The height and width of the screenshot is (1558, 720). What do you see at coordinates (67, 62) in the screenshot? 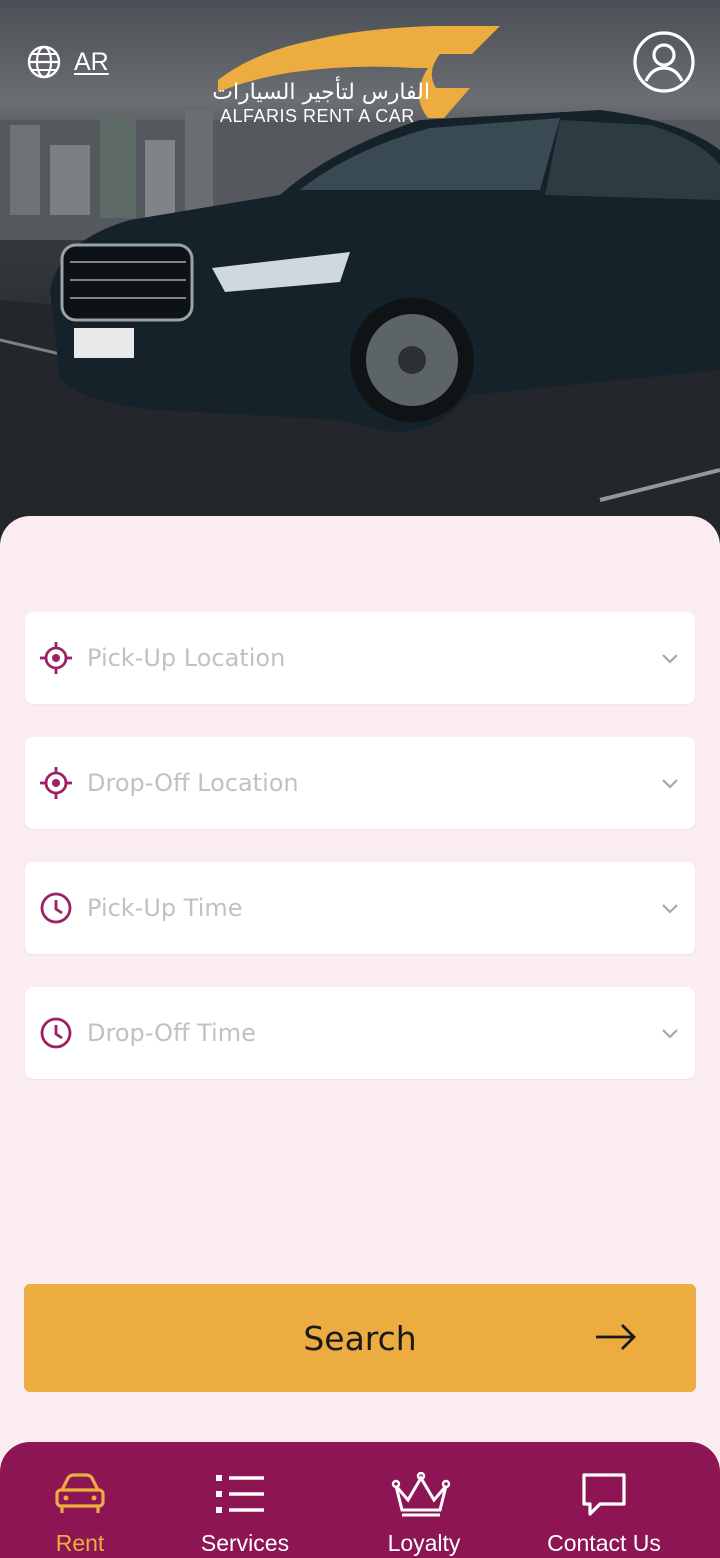
I see `language-switch: AR` at bounding box center [67, 62].